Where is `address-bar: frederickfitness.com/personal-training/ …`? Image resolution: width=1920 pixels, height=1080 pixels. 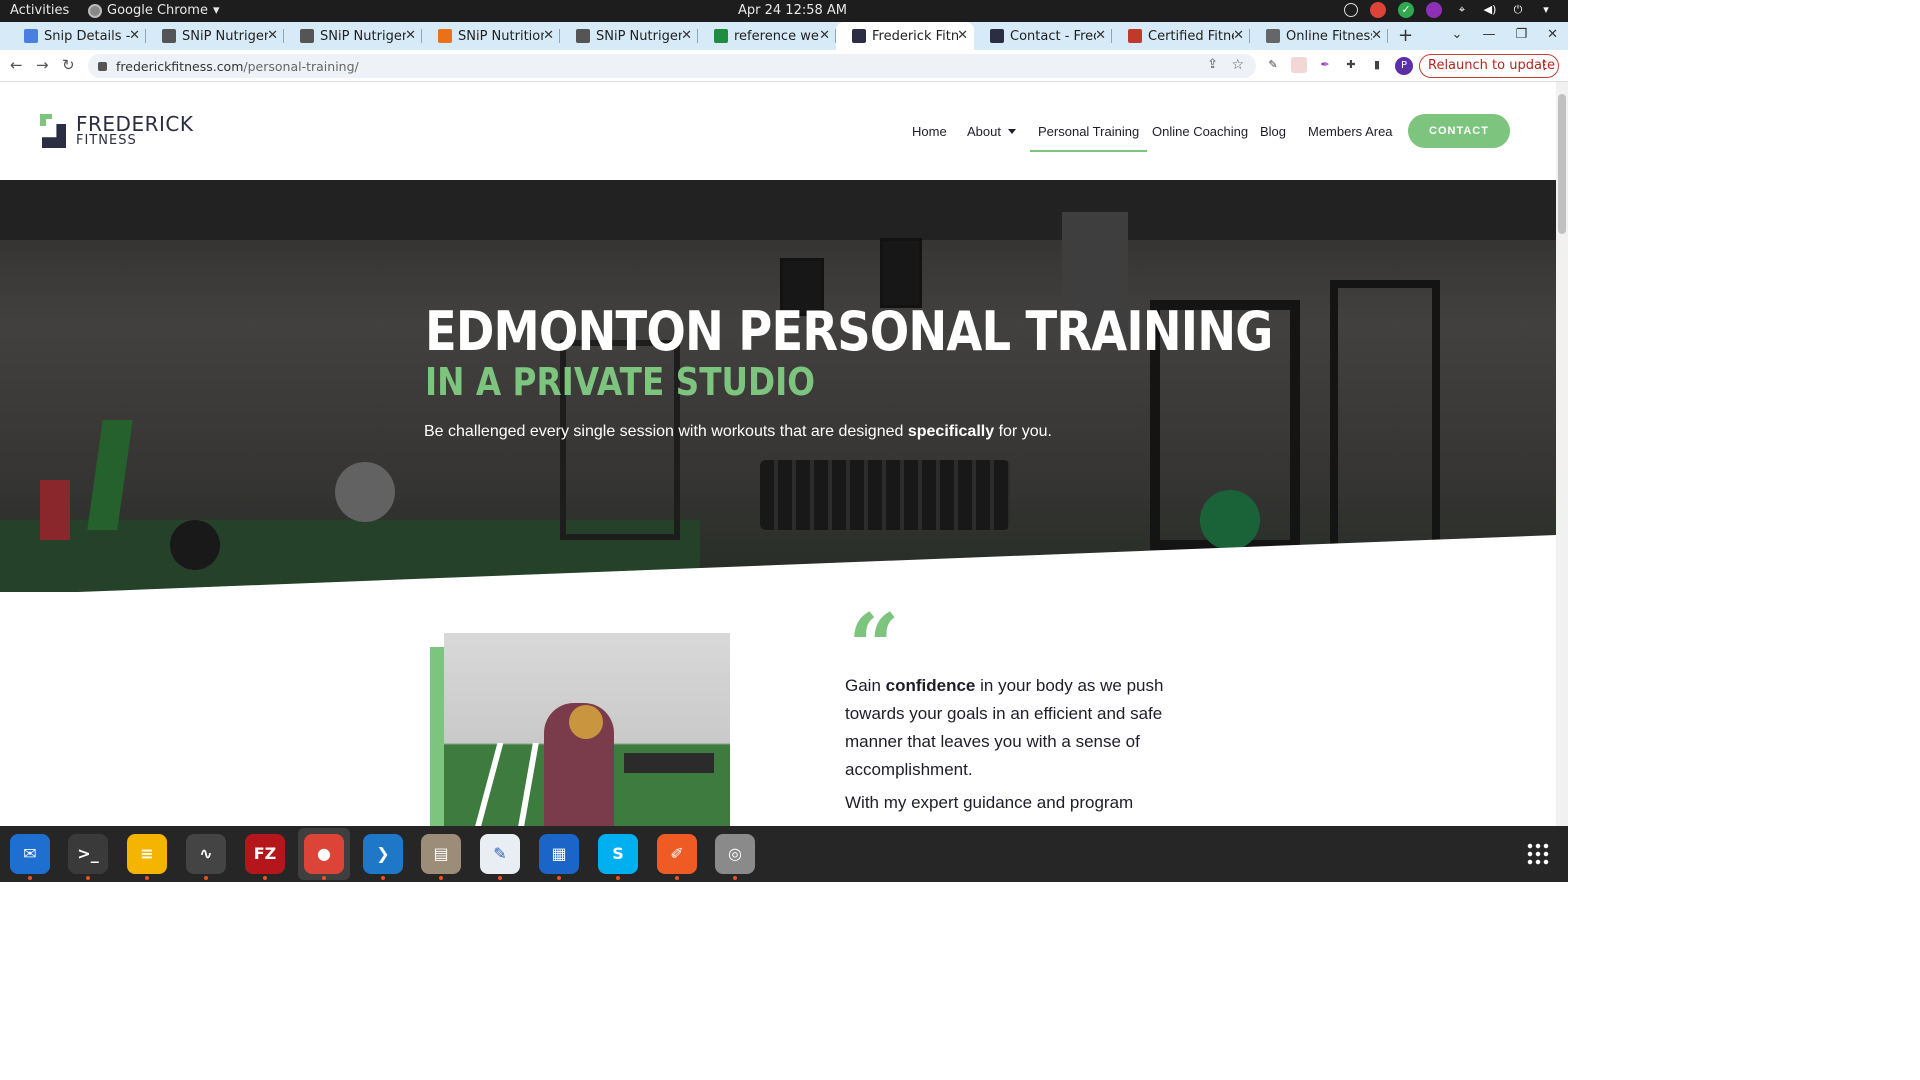 address-bar: frederickfitness.com/personal-training/ … is located at coordinates (672, 66).